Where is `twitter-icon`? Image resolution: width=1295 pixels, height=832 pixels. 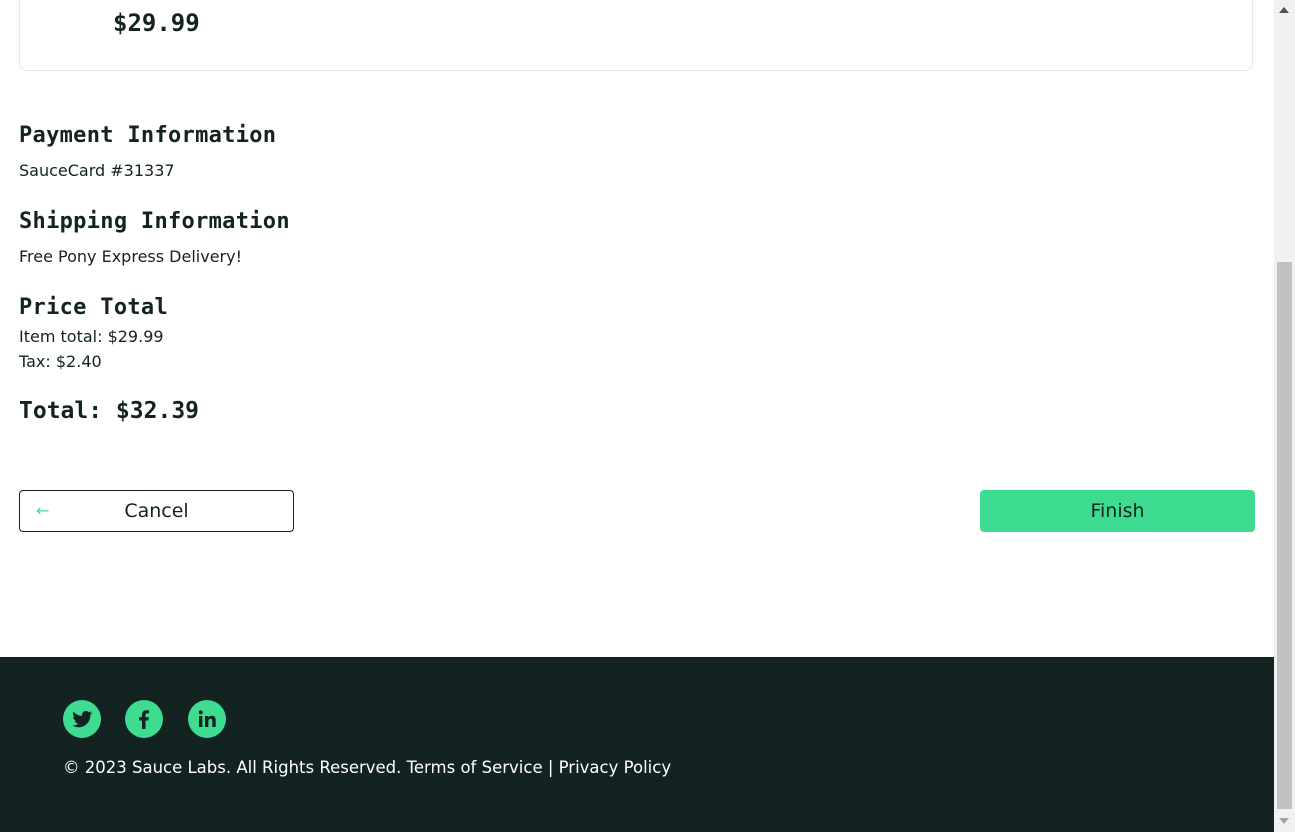 twitter-icon is located at coordinates (82, 719).